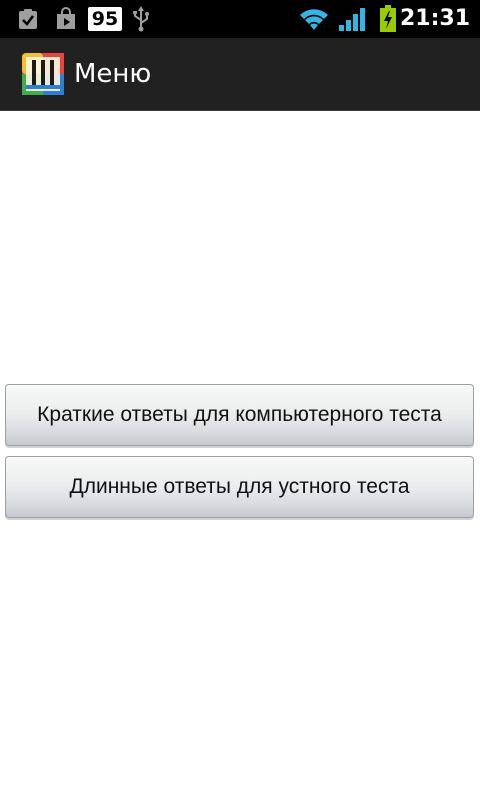 The width and height of the screenshot is (480, 800). Describe the element at coordinates (141, 19) in the screenshot. I see `usb-icon` at that location.